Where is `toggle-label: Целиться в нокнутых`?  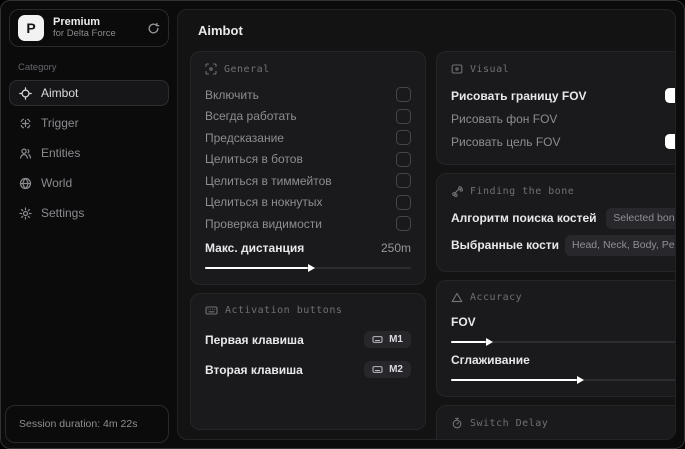 toggle-label: Целиться в нокнутых is located at coordinates (264, 202).